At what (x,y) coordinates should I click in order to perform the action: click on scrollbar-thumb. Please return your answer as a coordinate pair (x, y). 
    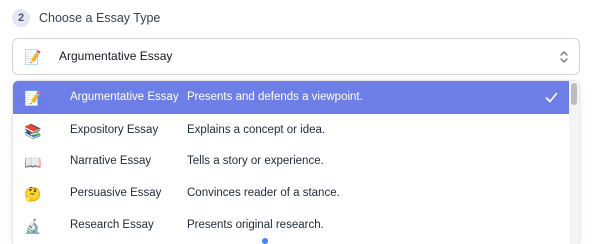
    Looking at the image, I should click on (574, 94).